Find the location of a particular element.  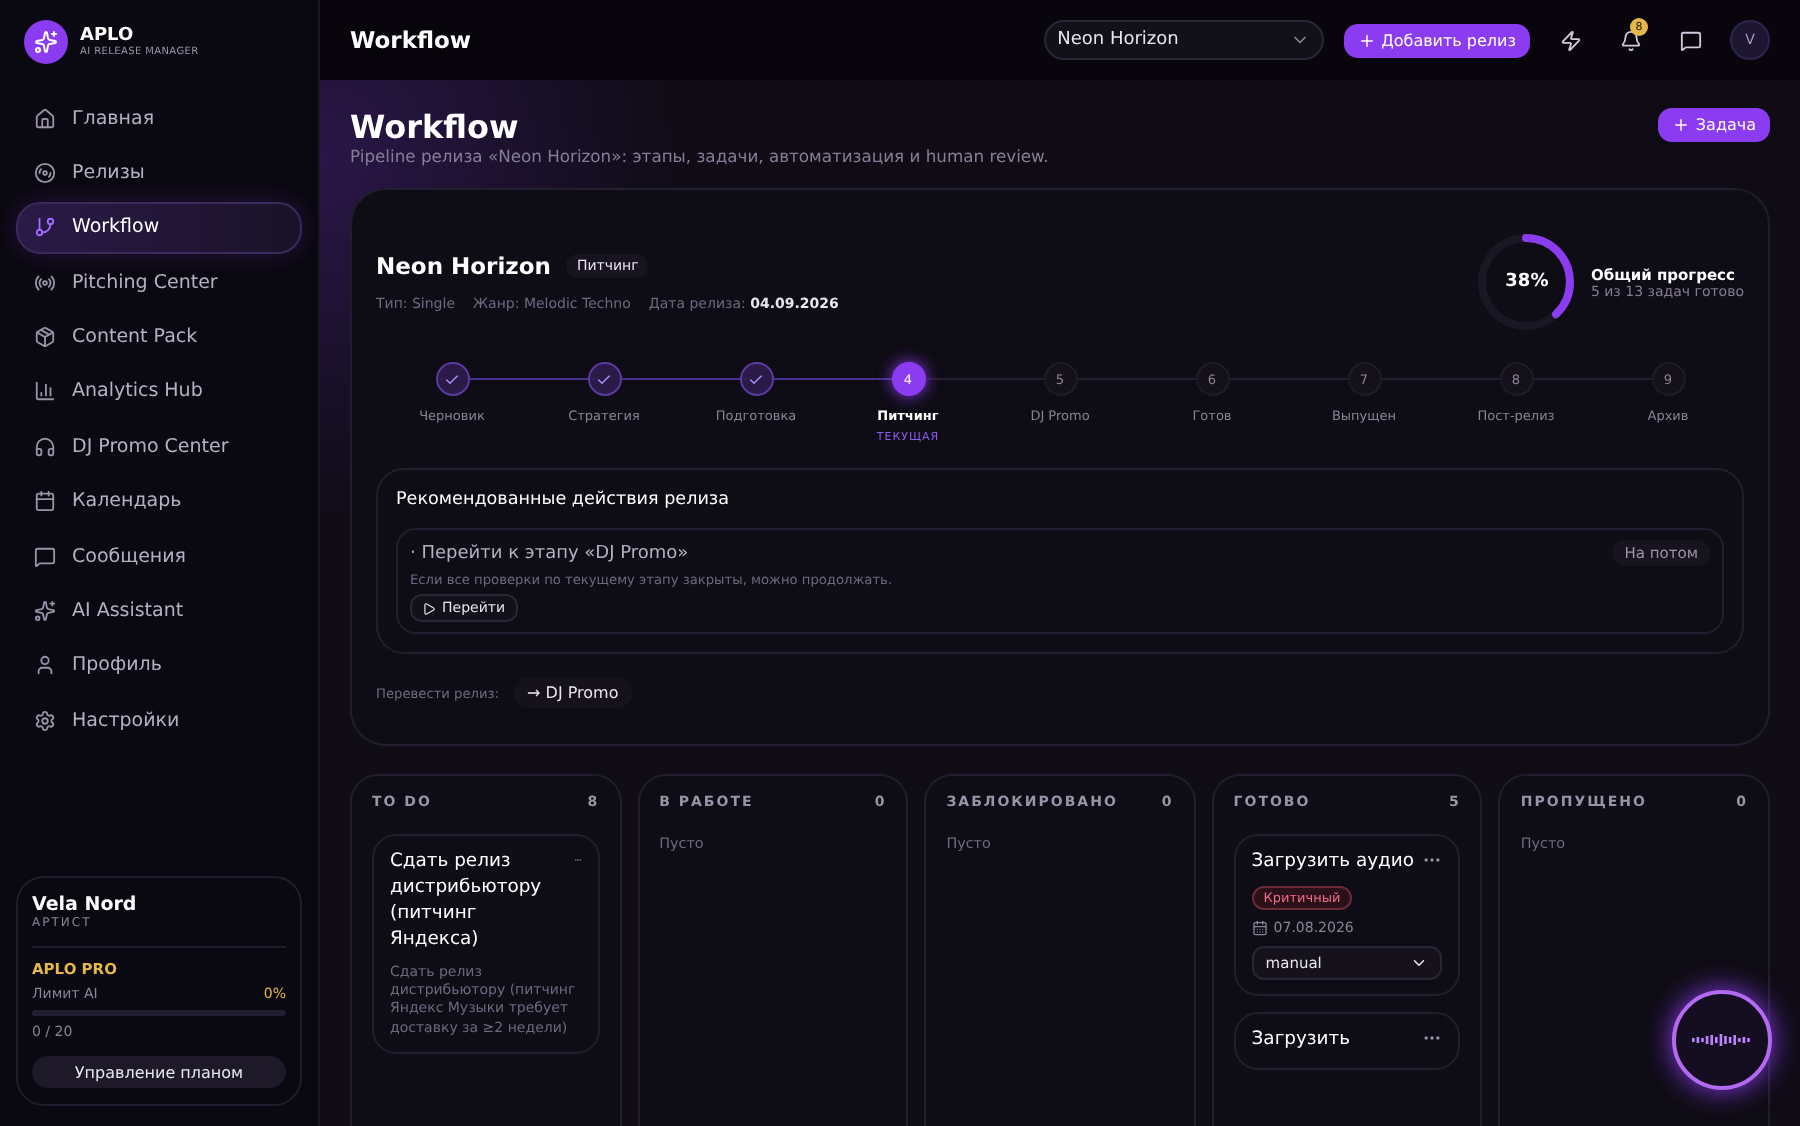

header-title: Workflow is located at coordinates (411, 40).